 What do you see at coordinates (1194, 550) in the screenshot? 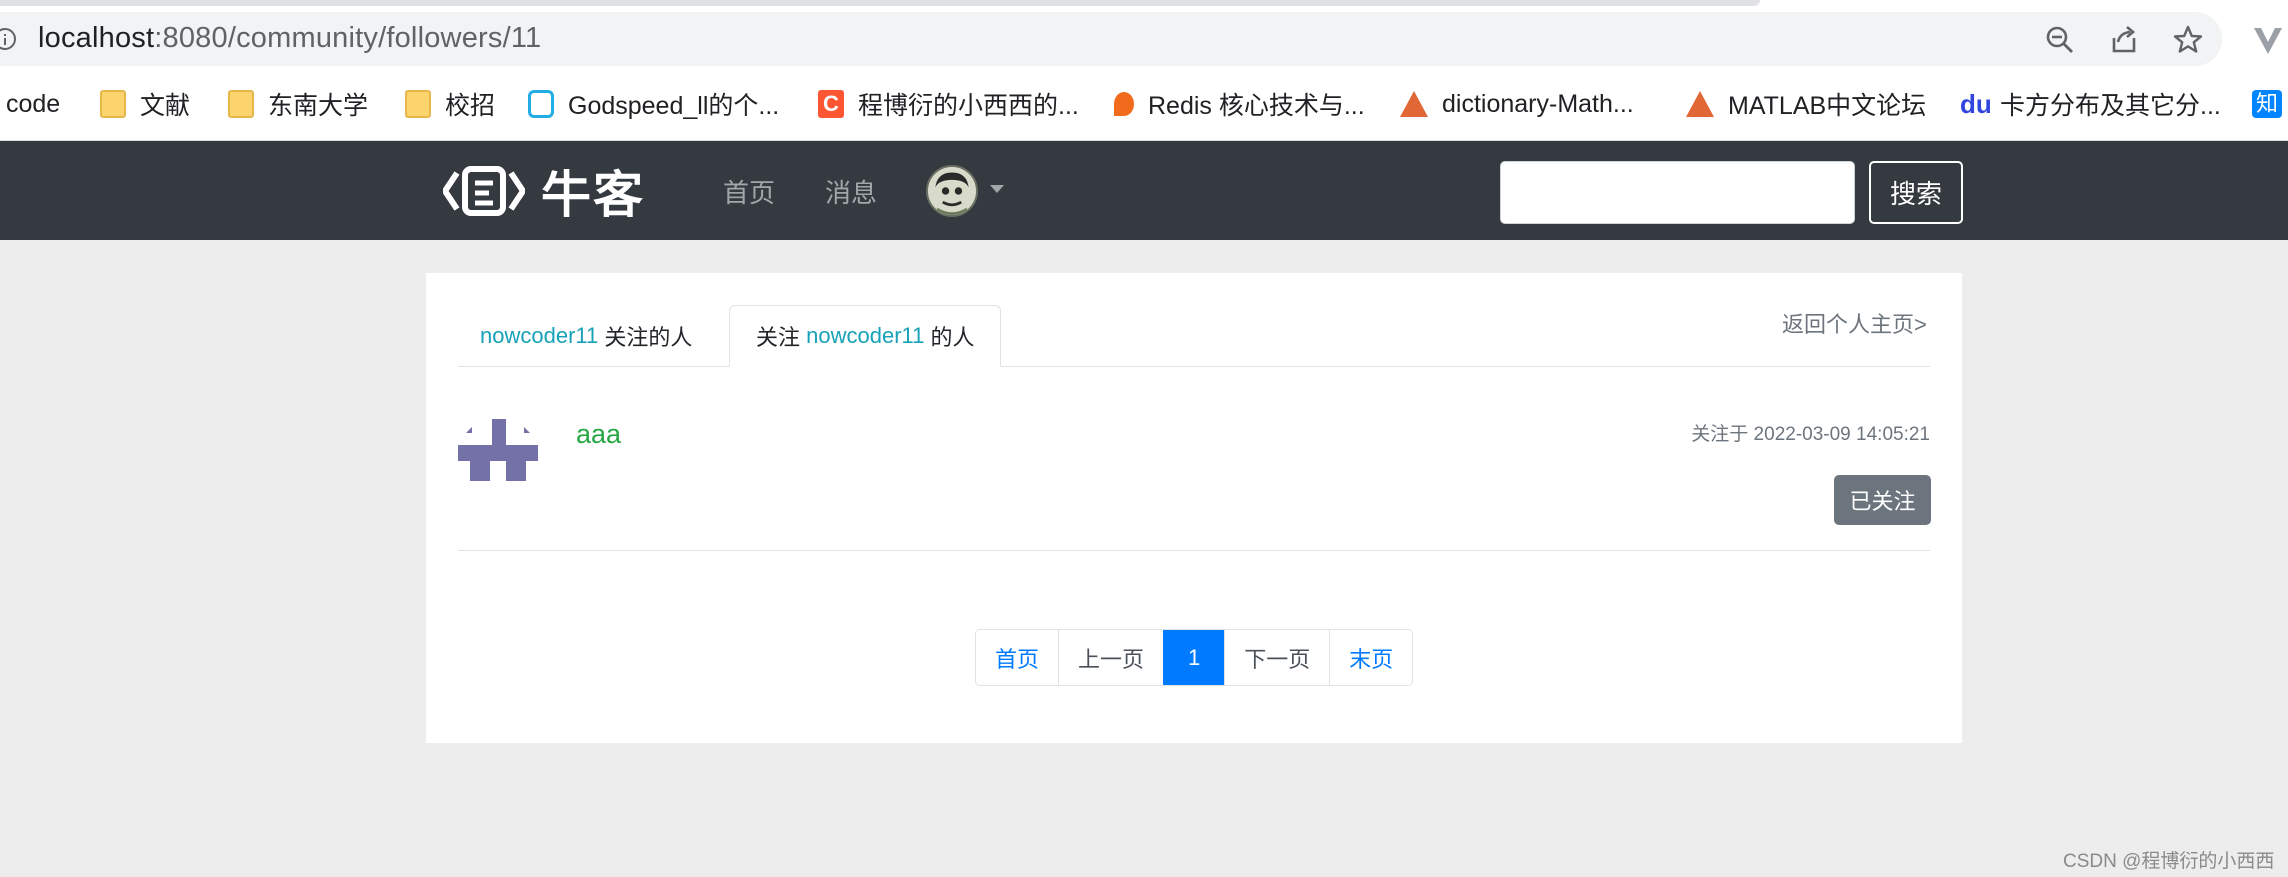
I see `row-divider` at bounding box center [1194, 550].